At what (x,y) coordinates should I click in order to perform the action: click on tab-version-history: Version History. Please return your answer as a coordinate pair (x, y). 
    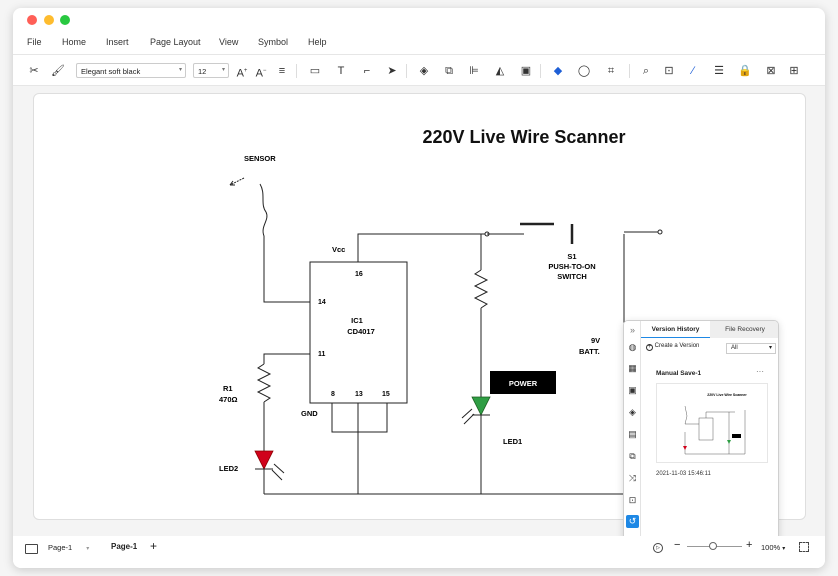
    Looking at the image, I should click on (675, 329).